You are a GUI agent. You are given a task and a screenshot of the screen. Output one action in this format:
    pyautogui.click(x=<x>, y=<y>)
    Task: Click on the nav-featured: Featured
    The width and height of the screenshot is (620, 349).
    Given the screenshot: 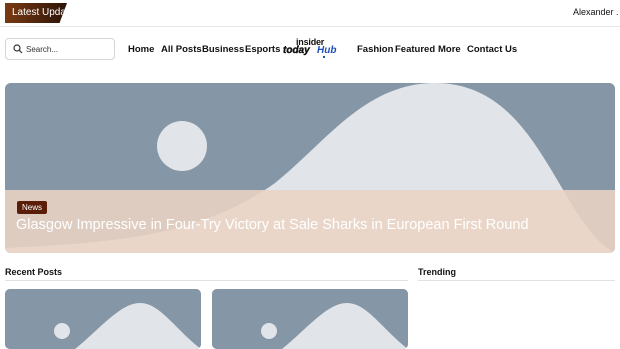 What is the action you would take?
    pyautogui.click(x=415, y=49)
    